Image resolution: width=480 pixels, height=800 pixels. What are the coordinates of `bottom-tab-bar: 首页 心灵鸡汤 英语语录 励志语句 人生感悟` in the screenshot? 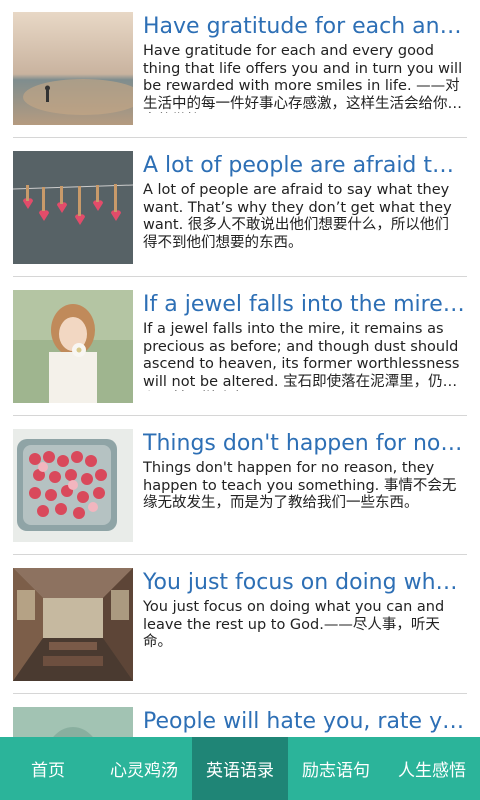 It's located at (240, 768).